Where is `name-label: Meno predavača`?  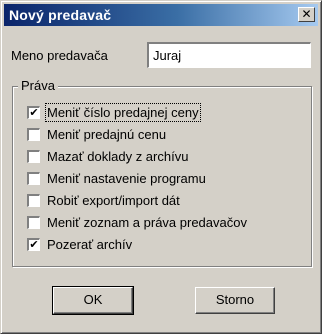
name-label: Meno predavača is located at coordinates (59, 55).